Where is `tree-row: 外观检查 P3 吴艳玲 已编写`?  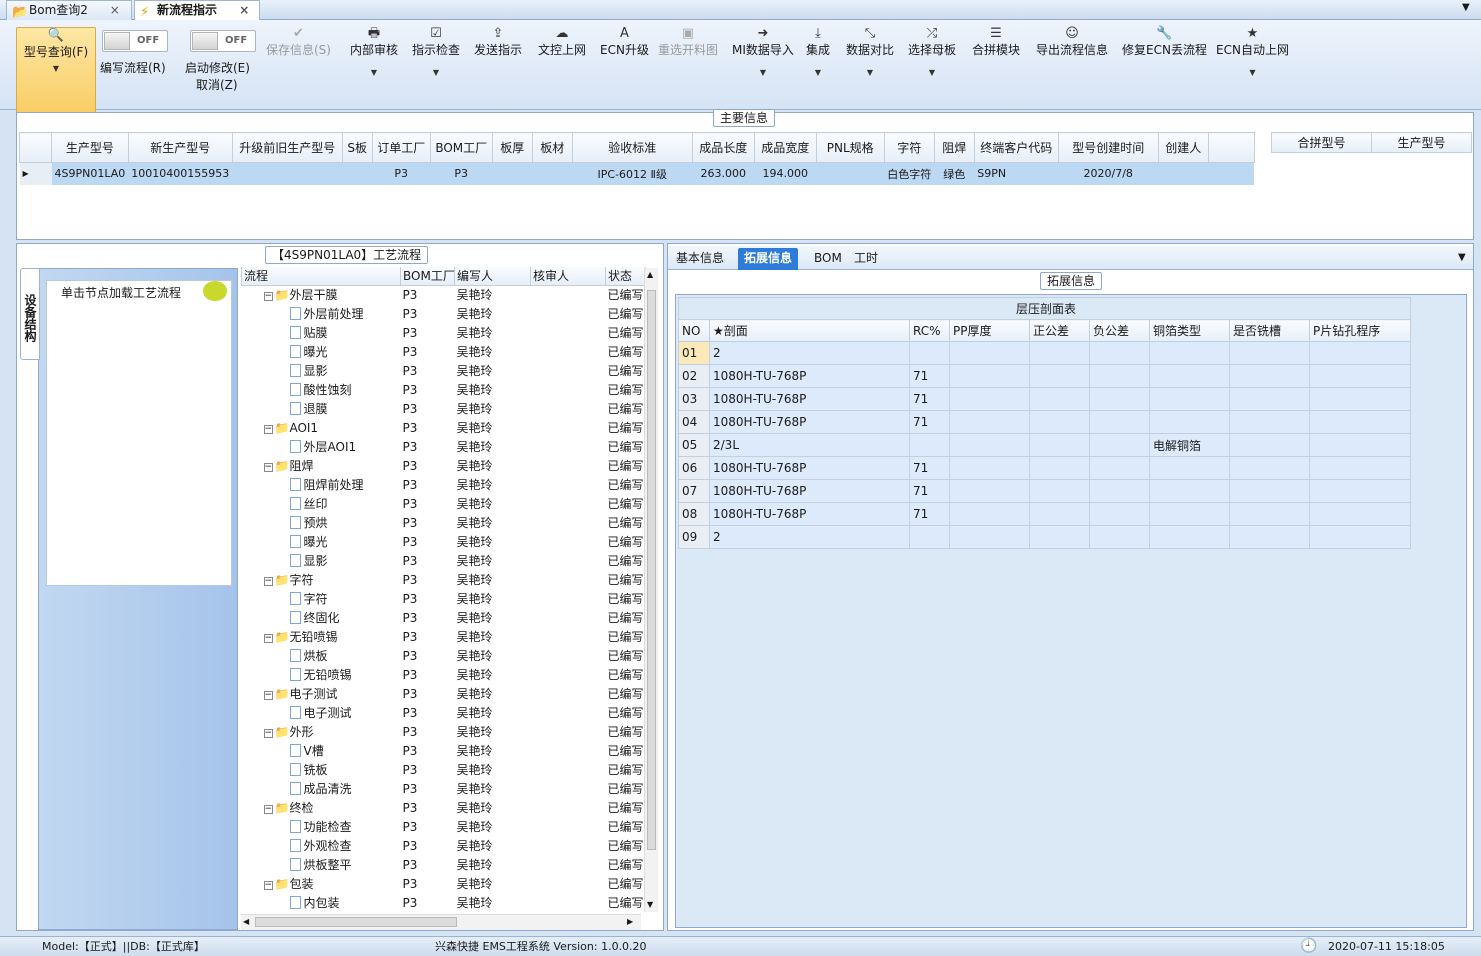 tree-row: 外观检查 P3 吴艳玲 已编写 is located at coordinates (444, 845).